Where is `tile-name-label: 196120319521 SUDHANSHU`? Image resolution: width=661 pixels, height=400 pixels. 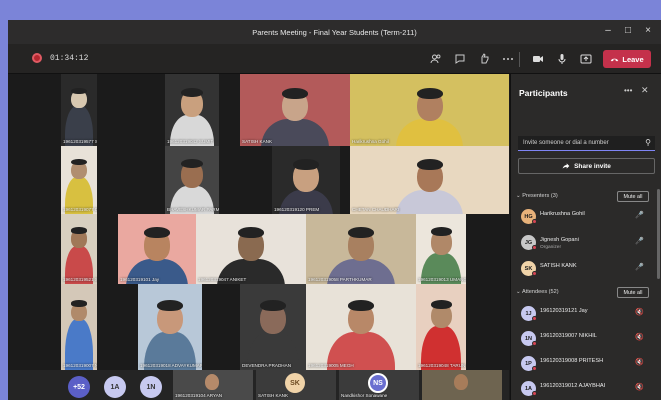 tile-name-label: 196120319521 SUDHANSHU is located at coordinates (80, 279).